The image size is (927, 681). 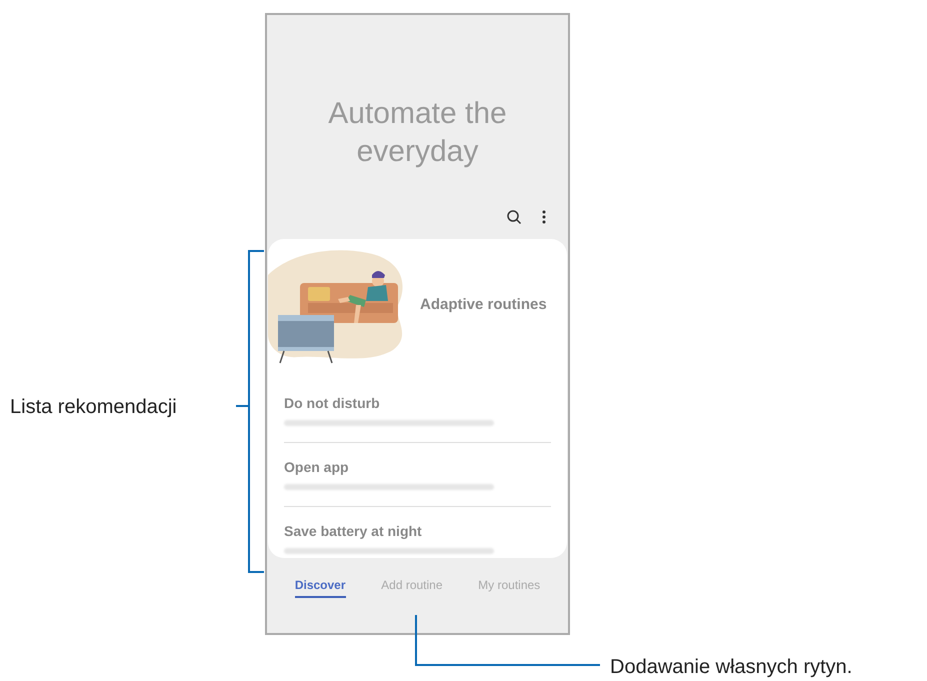 What do you see at coordinates (320, 587) in the screenshot?
I see `bottom-tab: Discover` at bounding box center [320, 587].